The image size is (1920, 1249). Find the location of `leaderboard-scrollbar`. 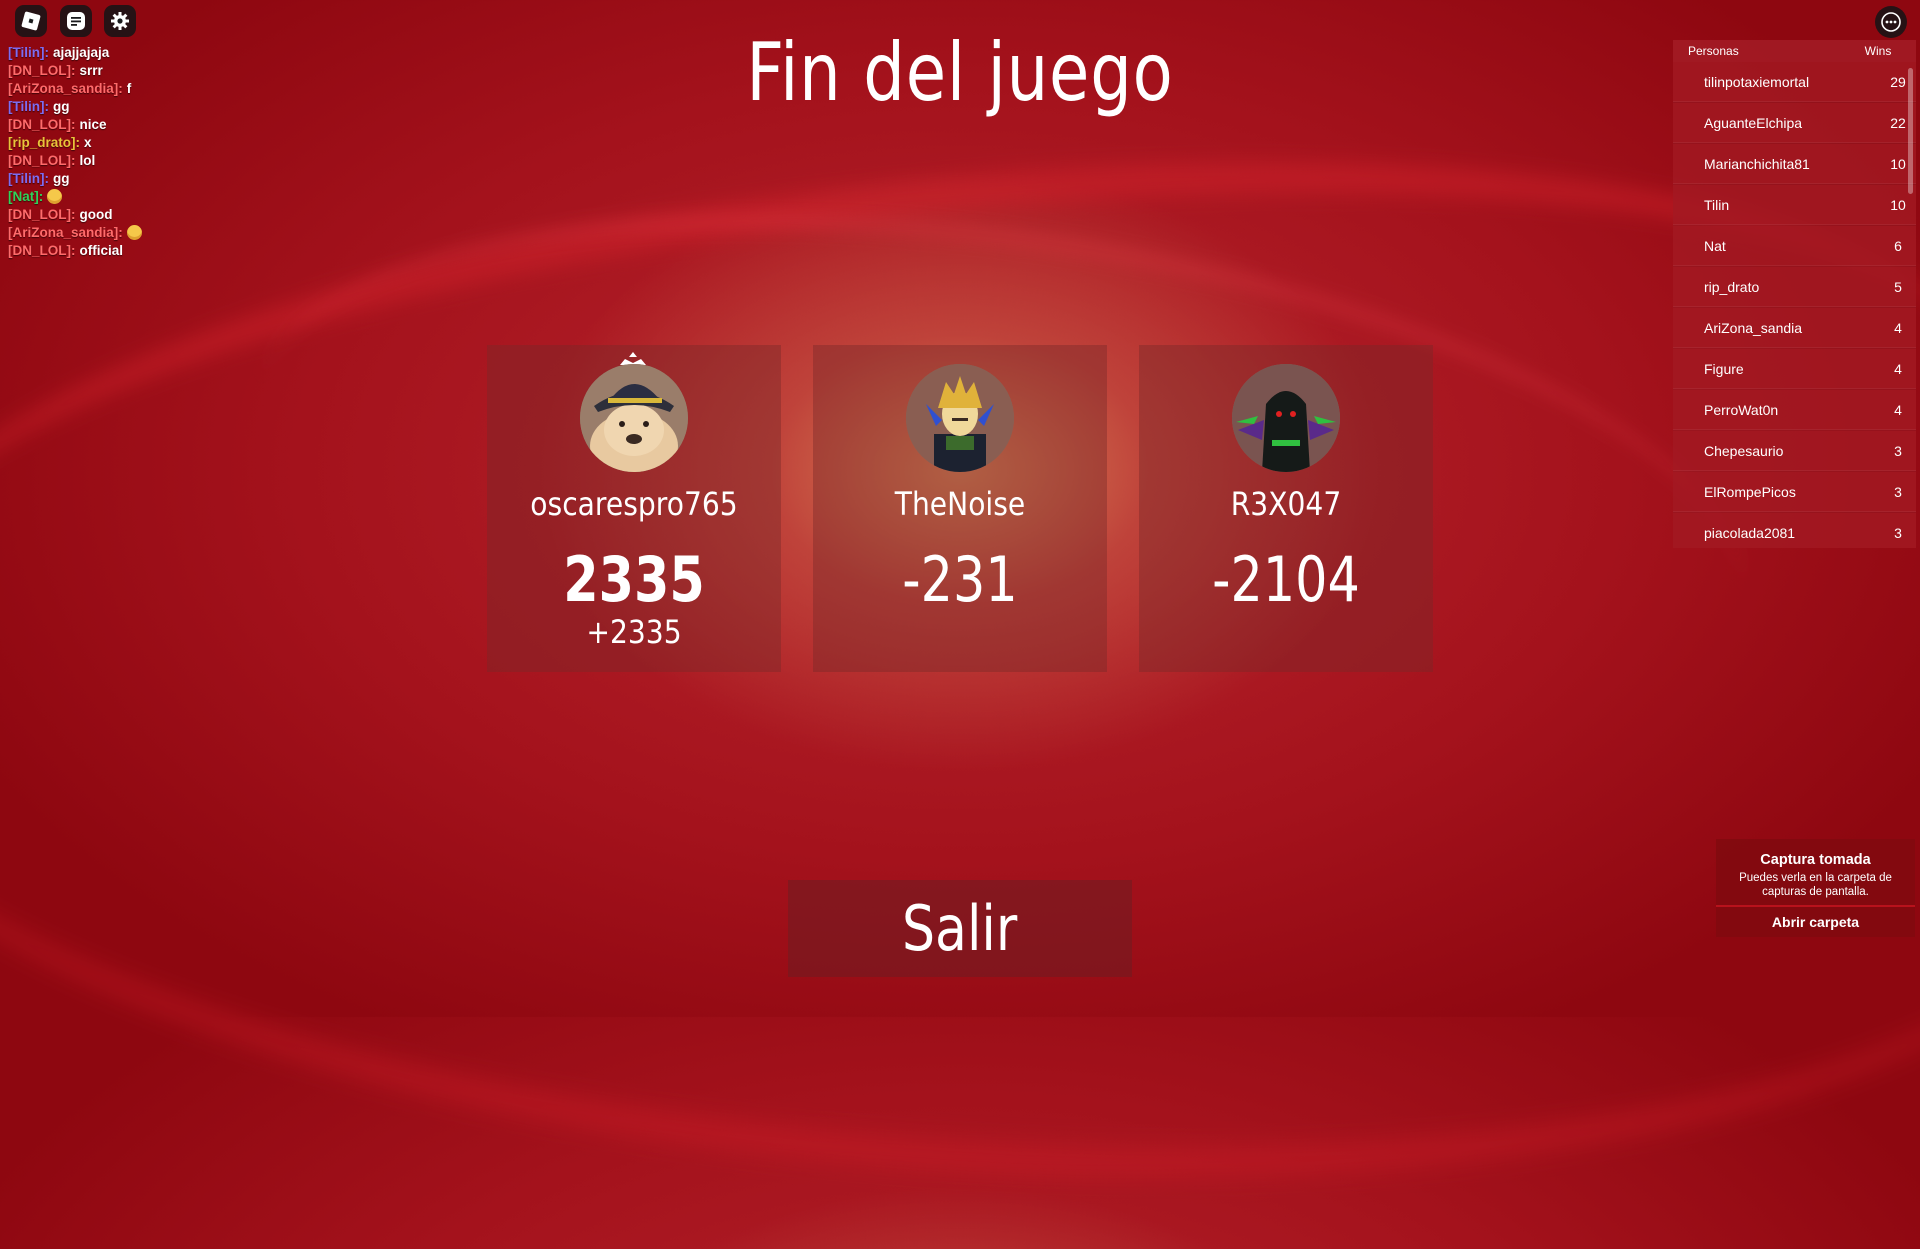

leaderboard-scrollbar is located at coordinates (1910, 131).